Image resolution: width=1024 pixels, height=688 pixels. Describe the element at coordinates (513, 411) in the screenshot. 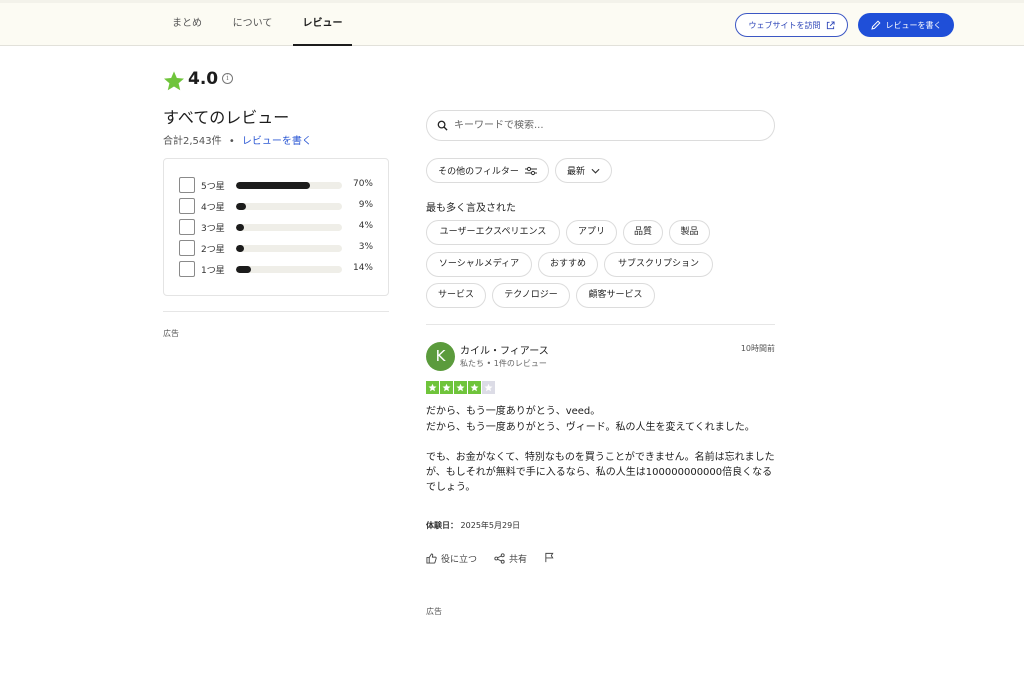

I see `review-title: だから、もう一度ありがとう、veed。` at that location.